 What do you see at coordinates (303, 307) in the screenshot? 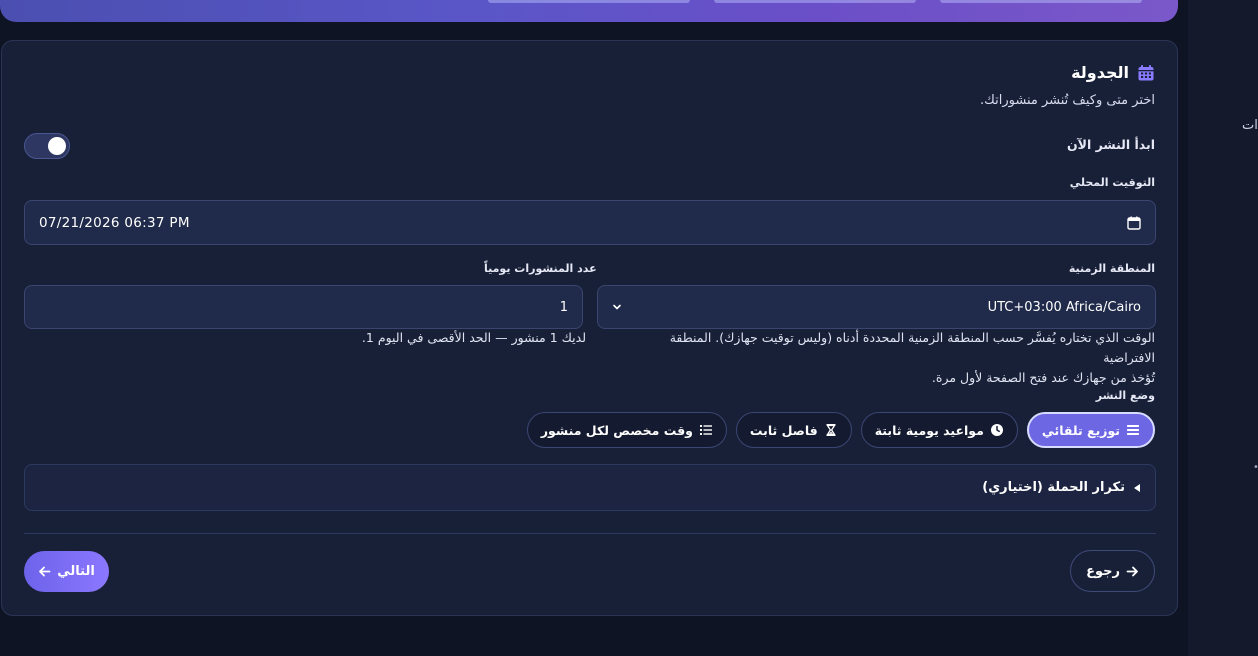
I see `posts-per-day-input: 1` at bounding box center [303, 307].